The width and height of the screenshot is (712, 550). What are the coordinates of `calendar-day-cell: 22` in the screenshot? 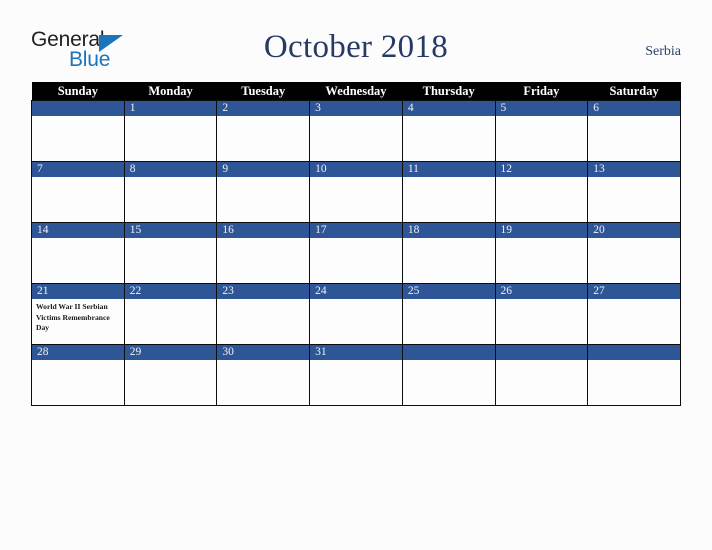 It's located at (170, 314).